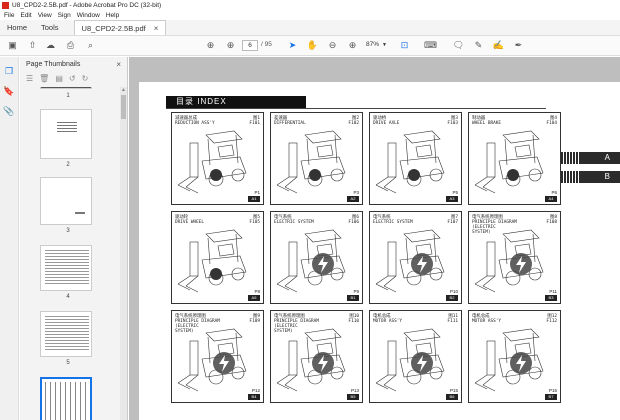 The image size is (620, 420). I want to click on fit-page-icon: ⊡, so click(404, 45).